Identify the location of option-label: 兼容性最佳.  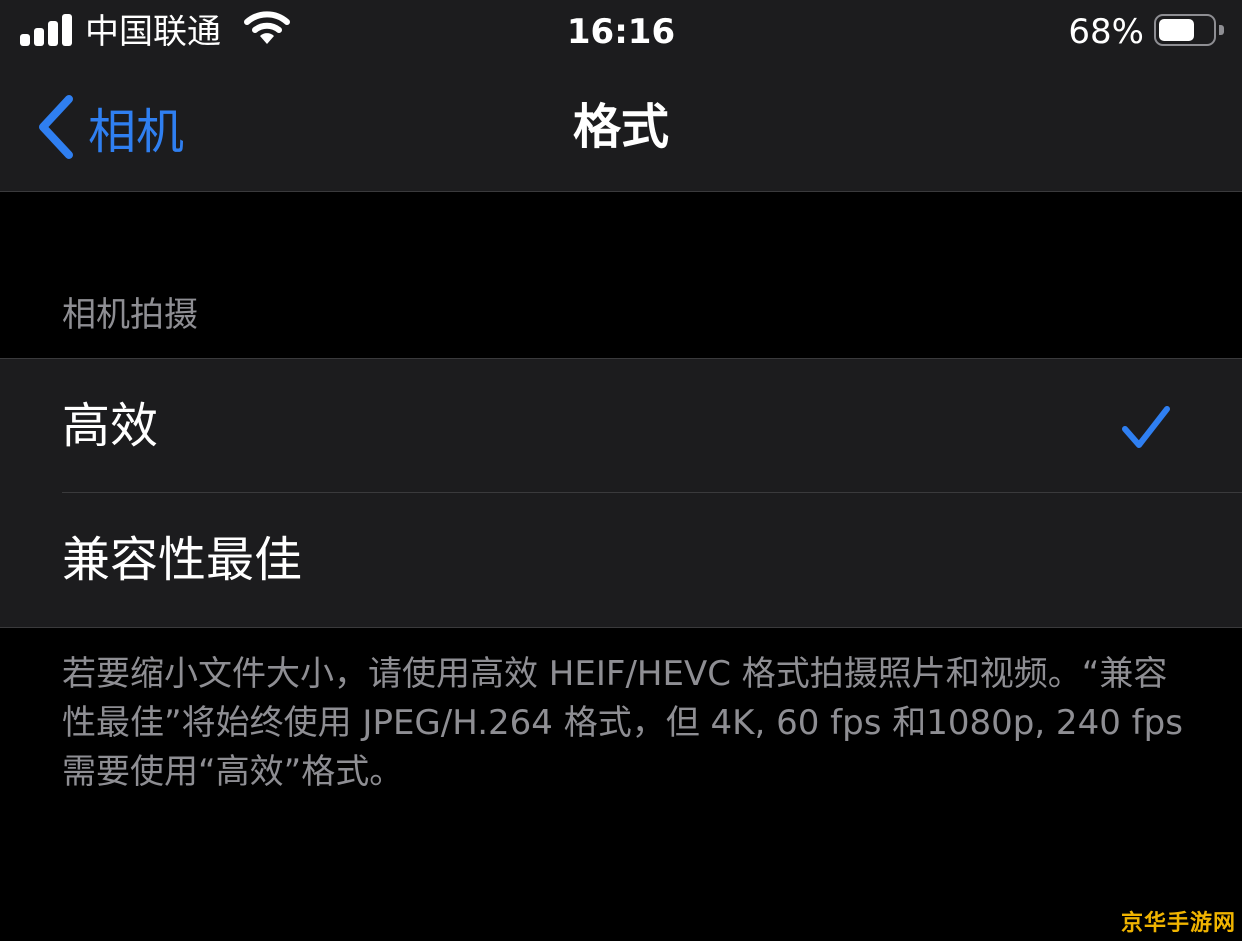
(182, 560).